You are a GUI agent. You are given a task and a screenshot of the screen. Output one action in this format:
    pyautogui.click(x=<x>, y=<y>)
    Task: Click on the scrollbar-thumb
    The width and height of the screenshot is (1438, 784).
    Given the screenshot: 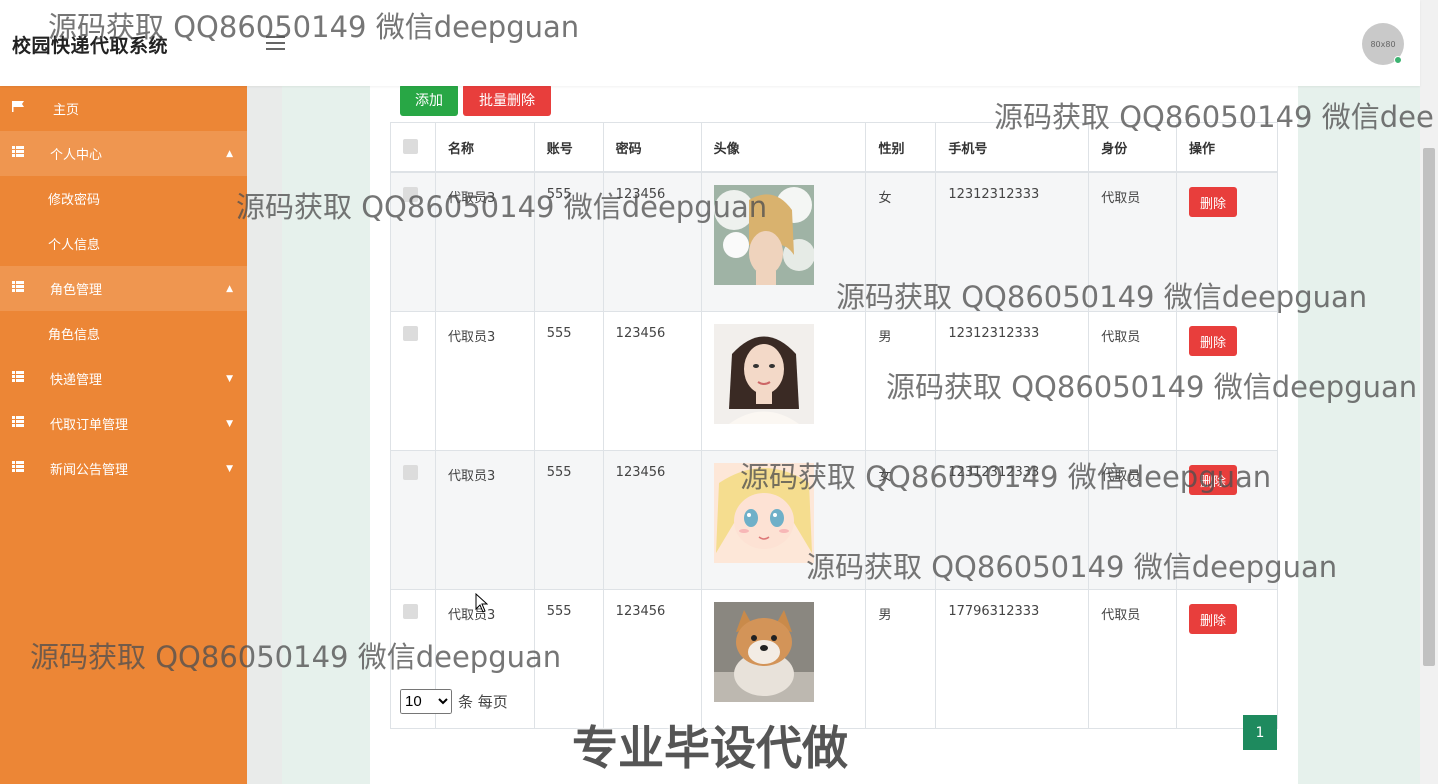 What is the action you would take?
    pyautogui.click(x=1429, y=407)
    